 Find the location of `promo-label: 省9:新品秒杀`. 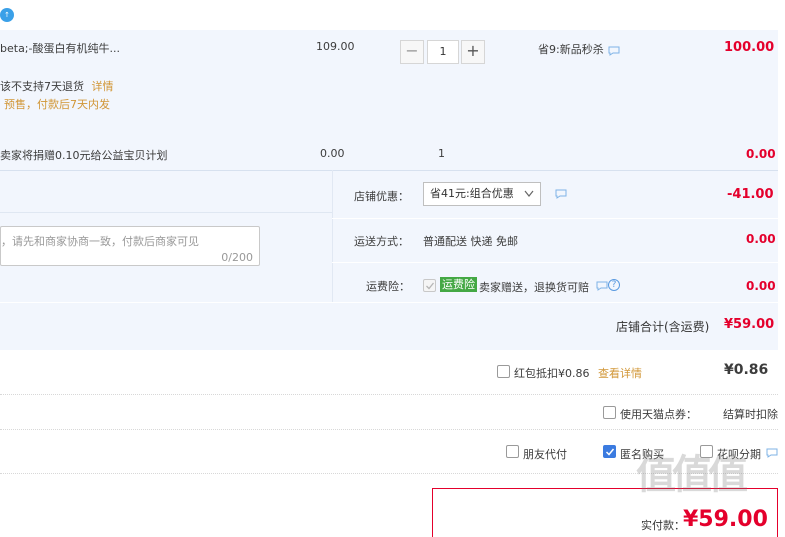

promo-label: 省9:新品秒杀 is located at coordinates (571, 49).